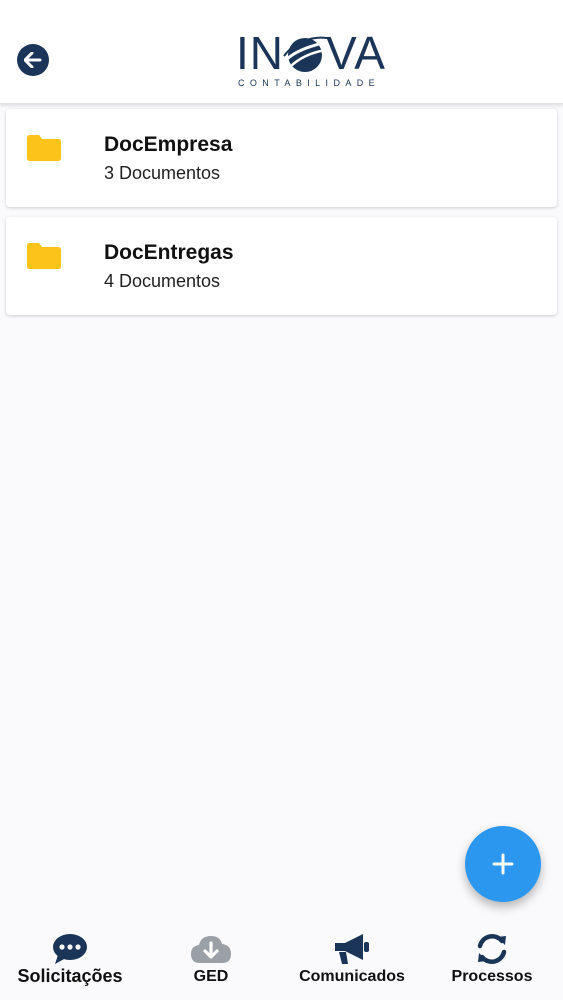 The height and width of the screenshot is (1000, 563). What do you see at coordinates (211, 976) in the screenshot?
I see `nav-label: GED` at bounding box center [211, 976].